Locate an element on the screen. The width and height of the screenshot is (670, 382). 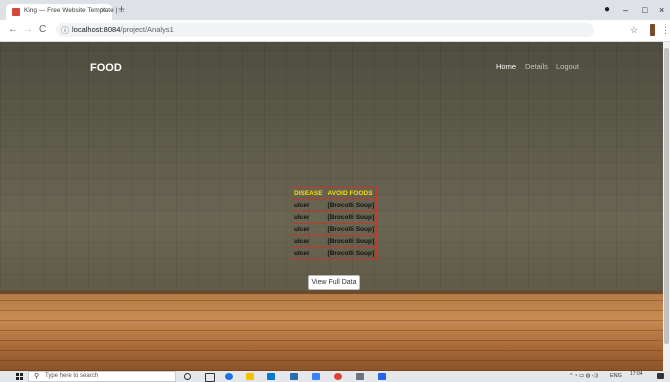
table-header-row: DISEASE AVOID FOODS is located at coordinates (334, 193).